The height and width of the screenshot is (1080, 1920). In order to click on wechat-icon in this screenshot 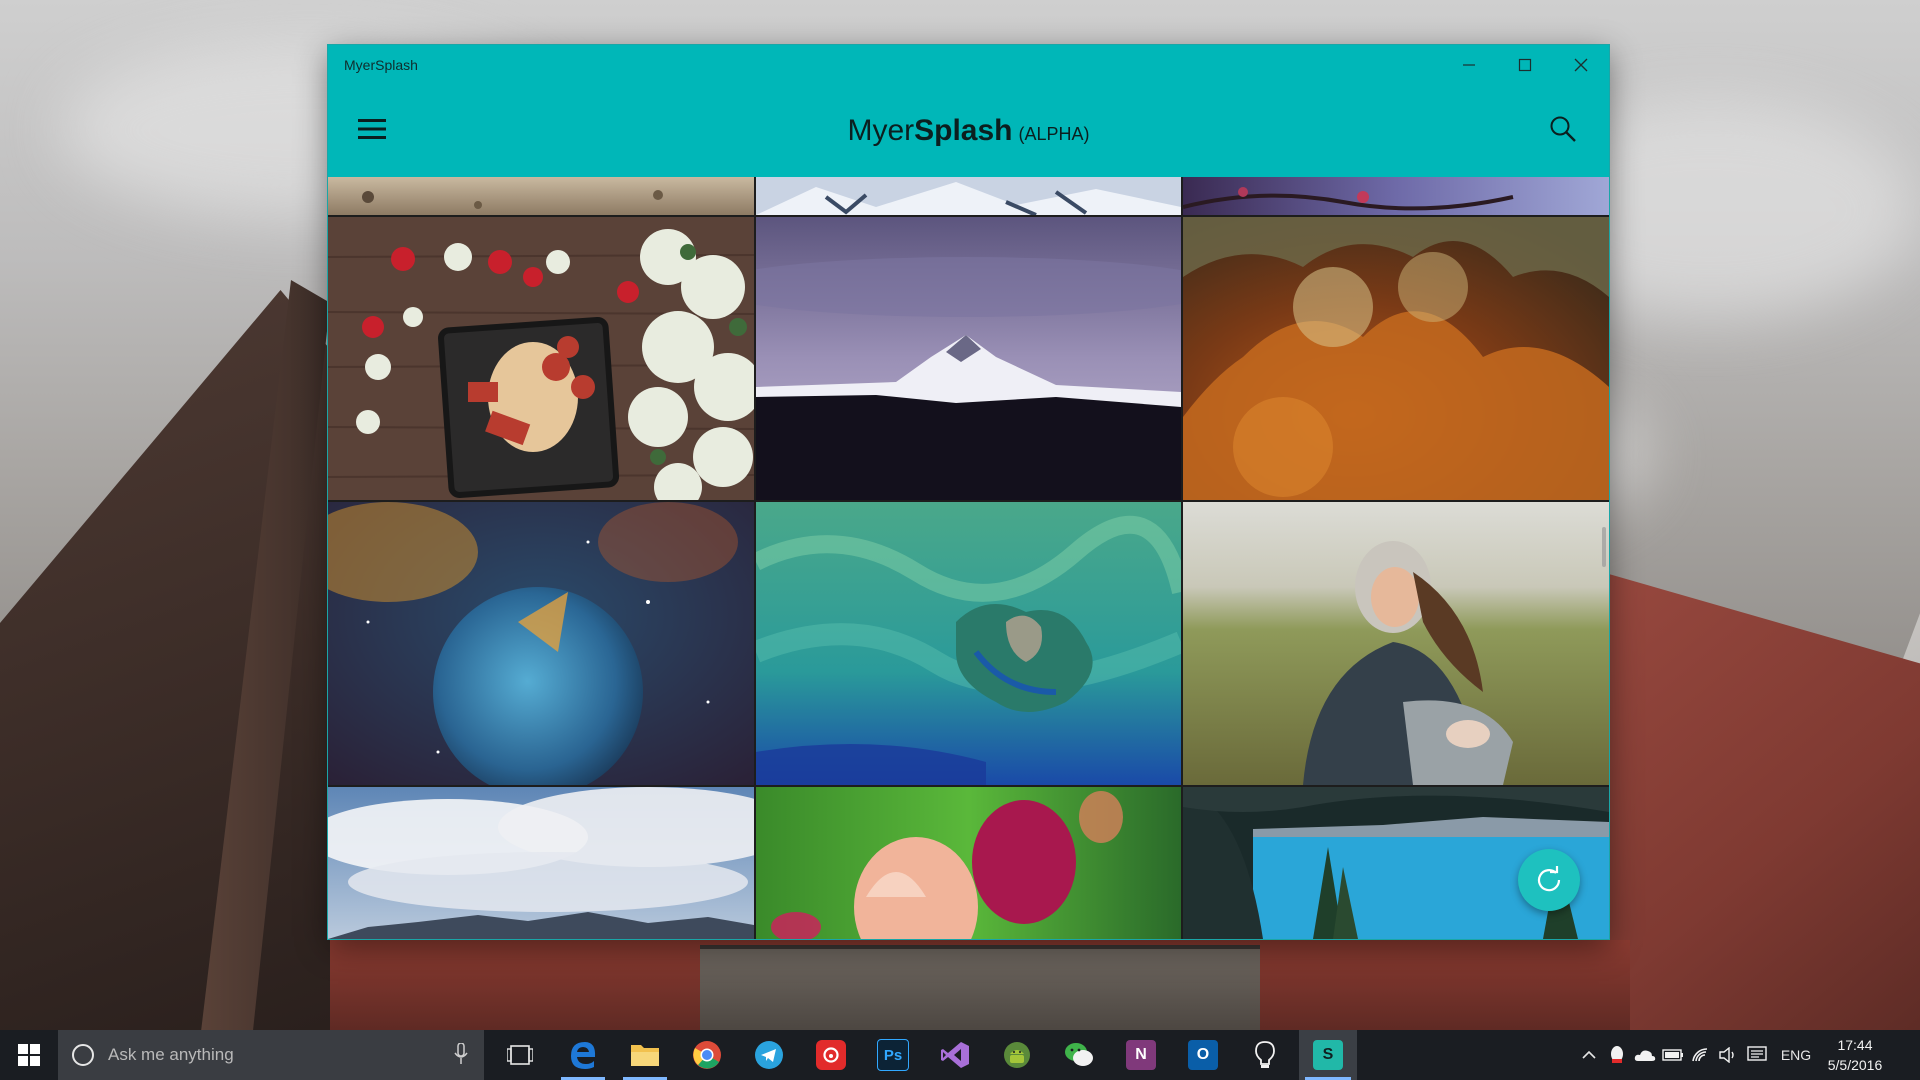, I will do `click(1079, 1054)`.